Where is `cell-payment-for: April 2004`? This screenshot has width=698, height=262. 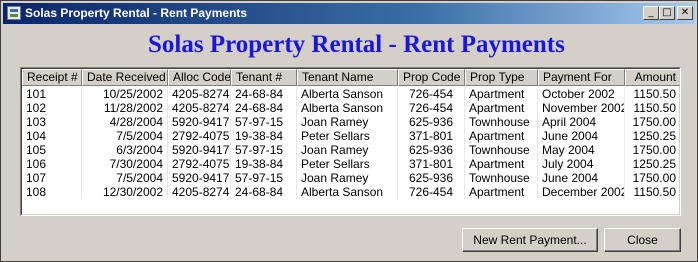 cell-payment-for: April 2004 is located at coordinates (581, 122).